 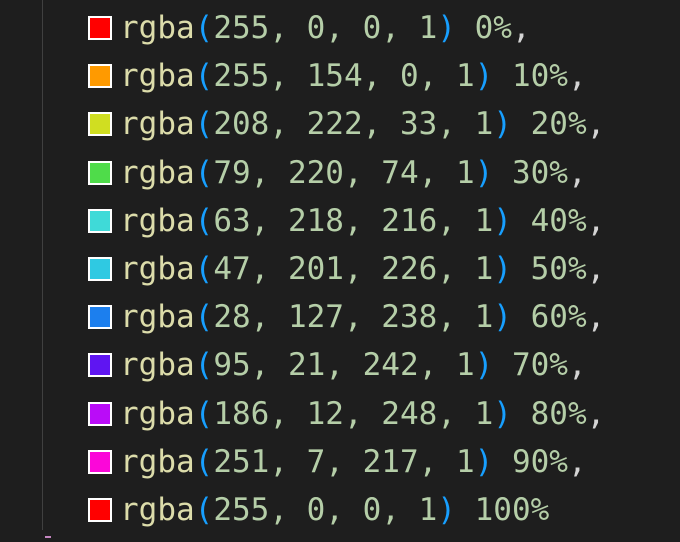 I want to click on code-line: rgba ( 79, 220, 74, 1 ) 30% ,, so click(x=346, y=173).